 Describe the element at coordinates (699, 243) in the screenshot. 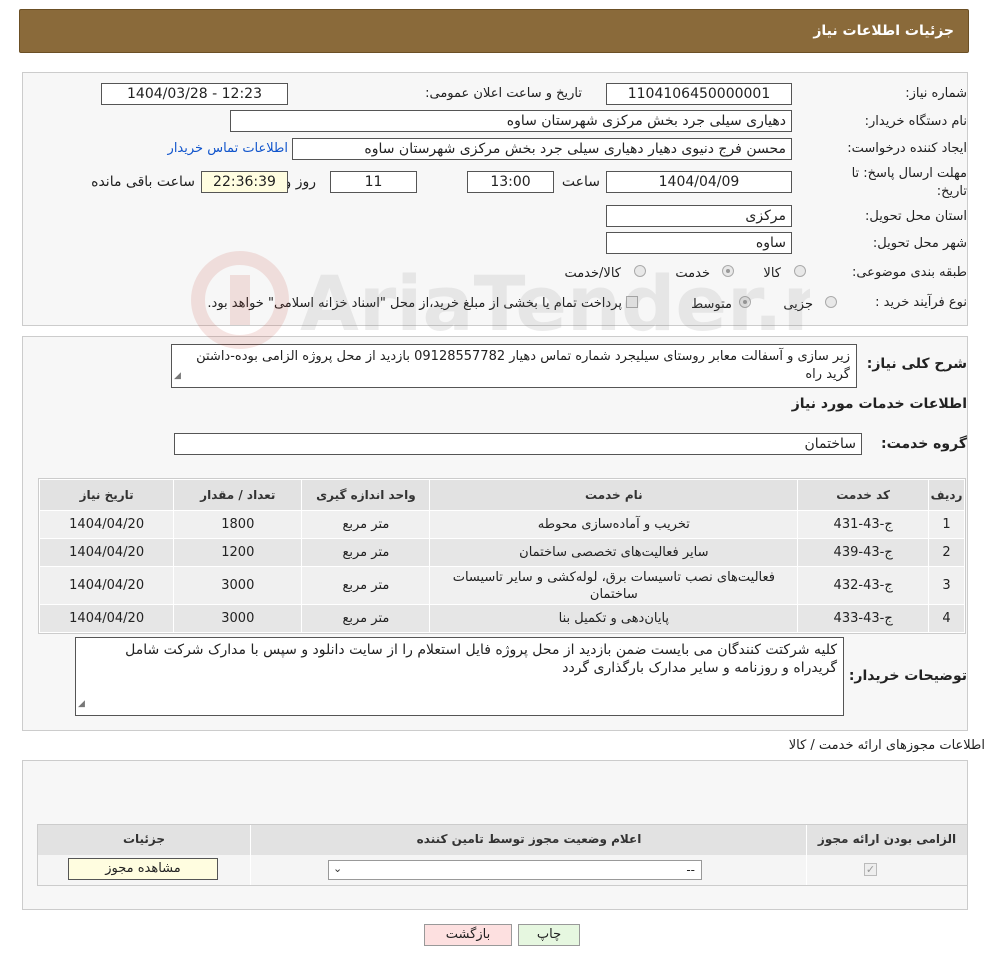

I see `city-field: ساوه` at that location.